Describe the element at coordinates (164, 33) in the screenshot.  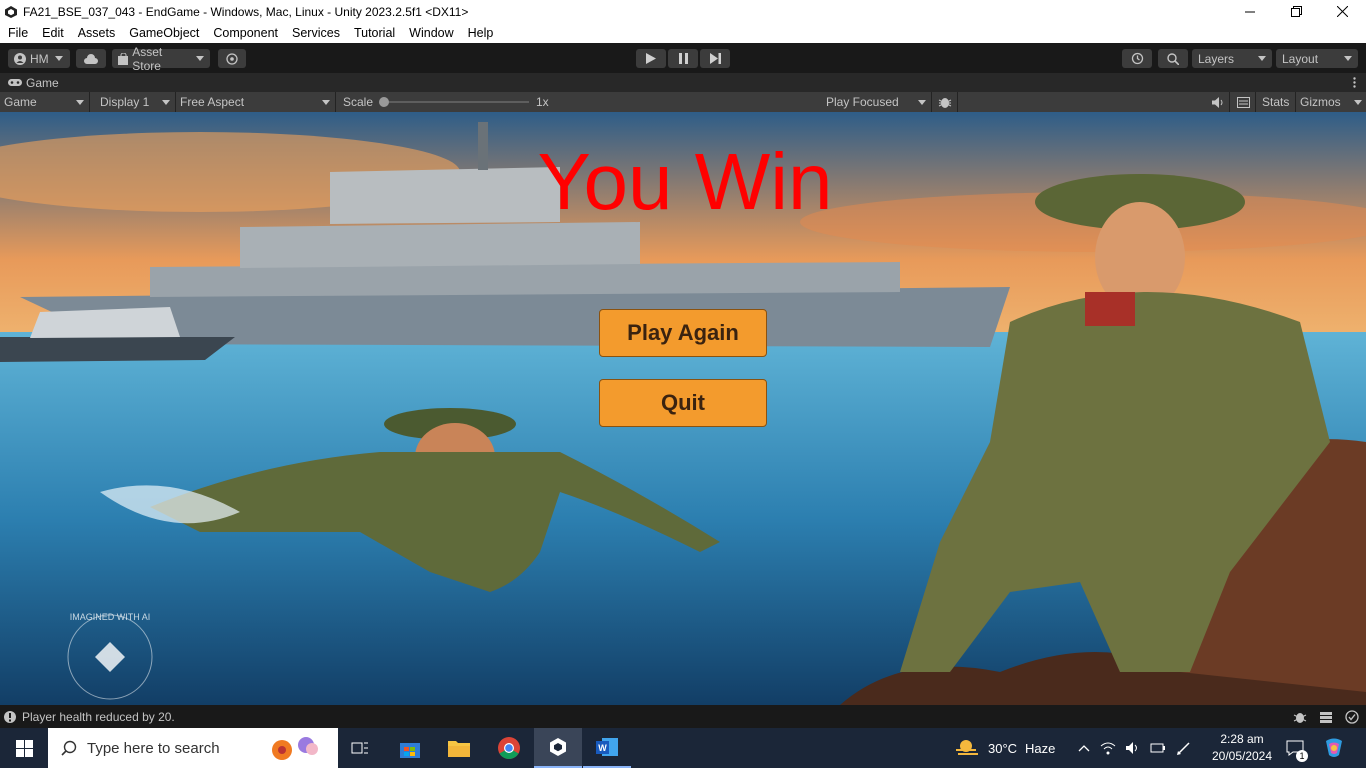
I see `menu-gameobject: GameObject` at that location.